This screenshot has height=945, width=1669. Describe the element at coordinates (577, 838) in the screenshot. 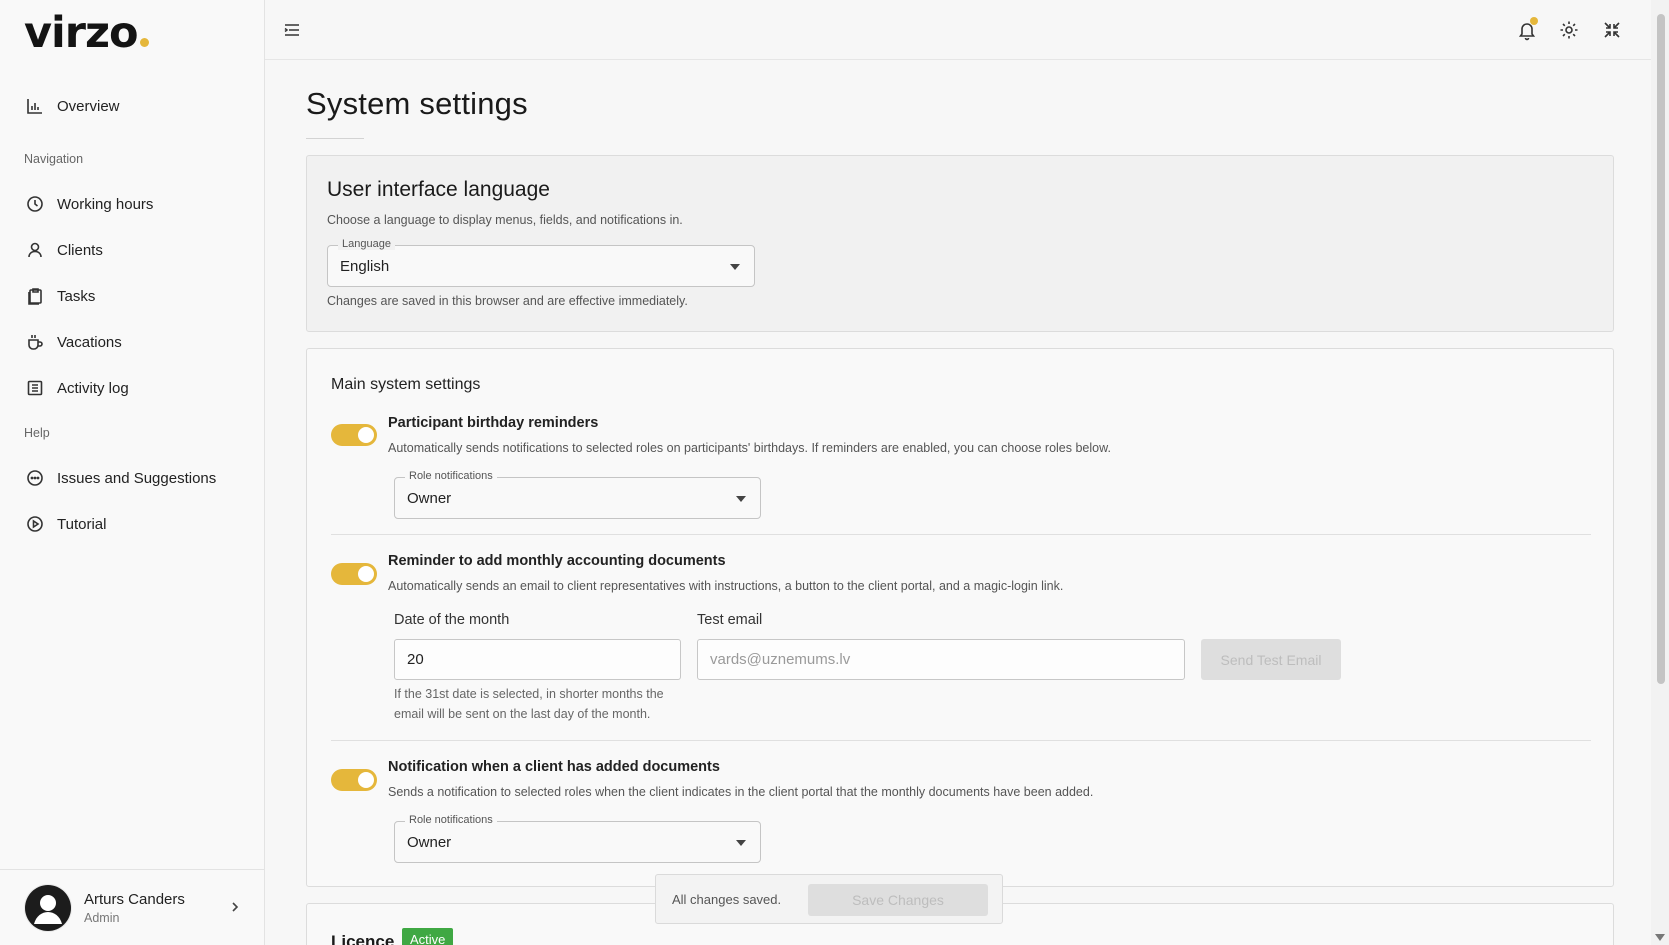

I see `client-docs-role-select: Role notifications Owner` at that location.